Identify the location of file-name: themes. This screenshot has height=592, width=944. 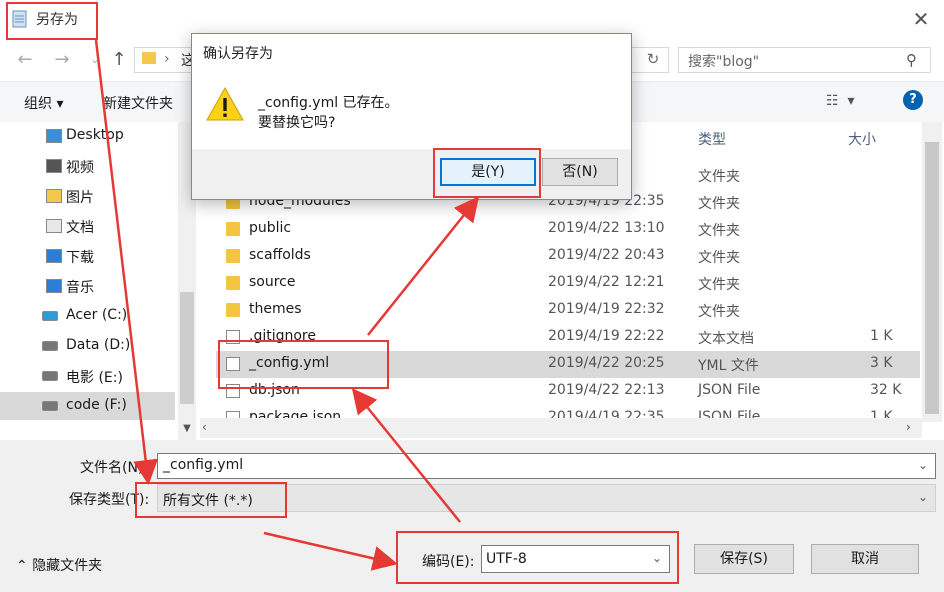
(275, 309).